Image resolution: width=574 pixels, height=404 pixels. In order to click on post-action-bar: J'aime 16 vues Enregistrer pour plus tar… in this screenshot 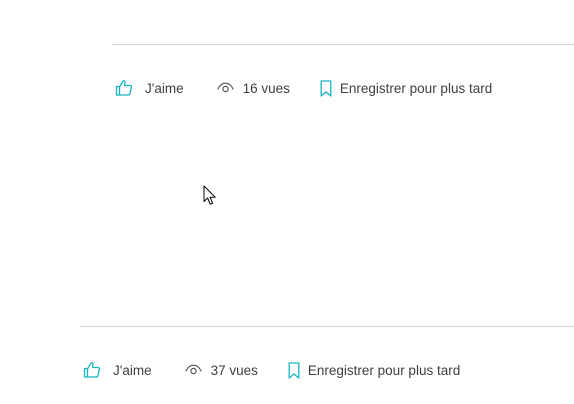, I will do `click(303, 88)`.